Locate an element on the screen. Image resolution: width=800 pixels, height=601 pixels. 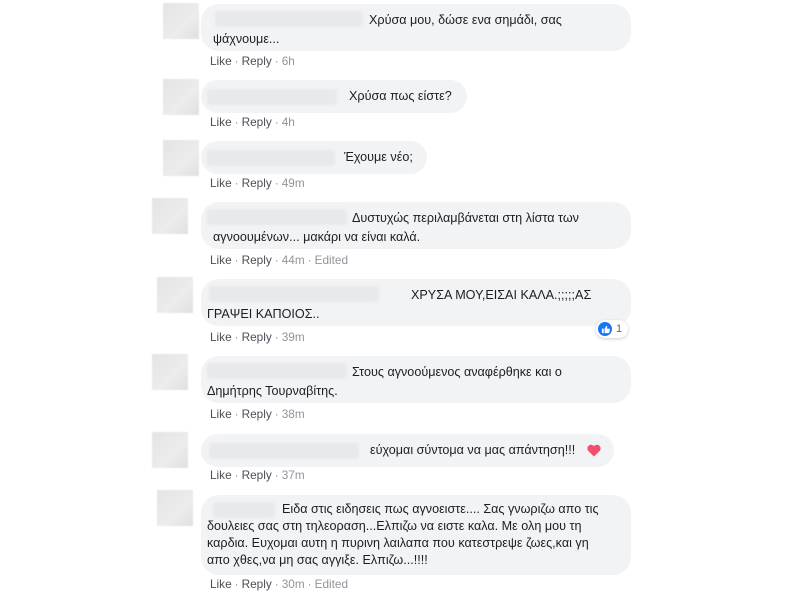
comment-actions: Like · Reply · 37m is located at coordinates (257, 475).